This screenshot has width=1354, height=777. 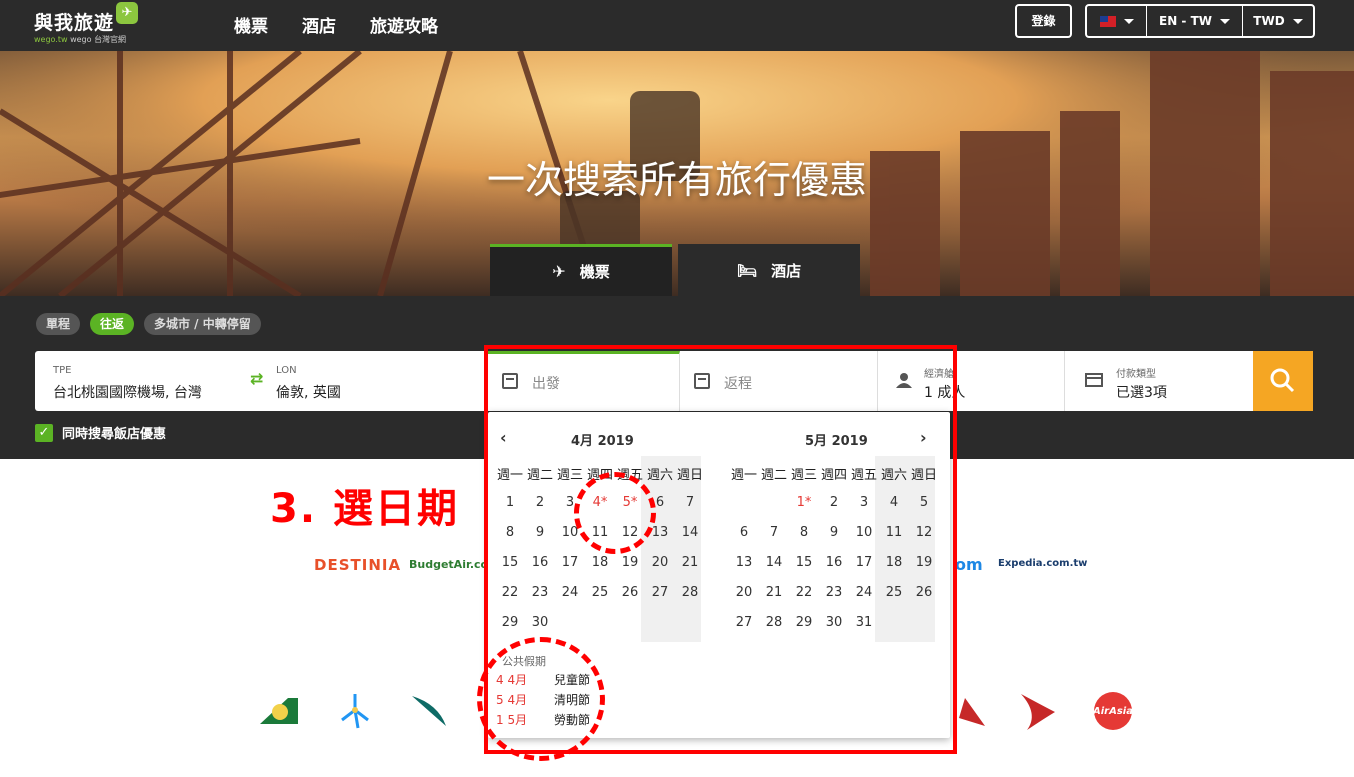 What do you see at coordinates (747, 270) in the screenshot?
I see `bed-icon: 🛏` at bounding box center [747, 270].